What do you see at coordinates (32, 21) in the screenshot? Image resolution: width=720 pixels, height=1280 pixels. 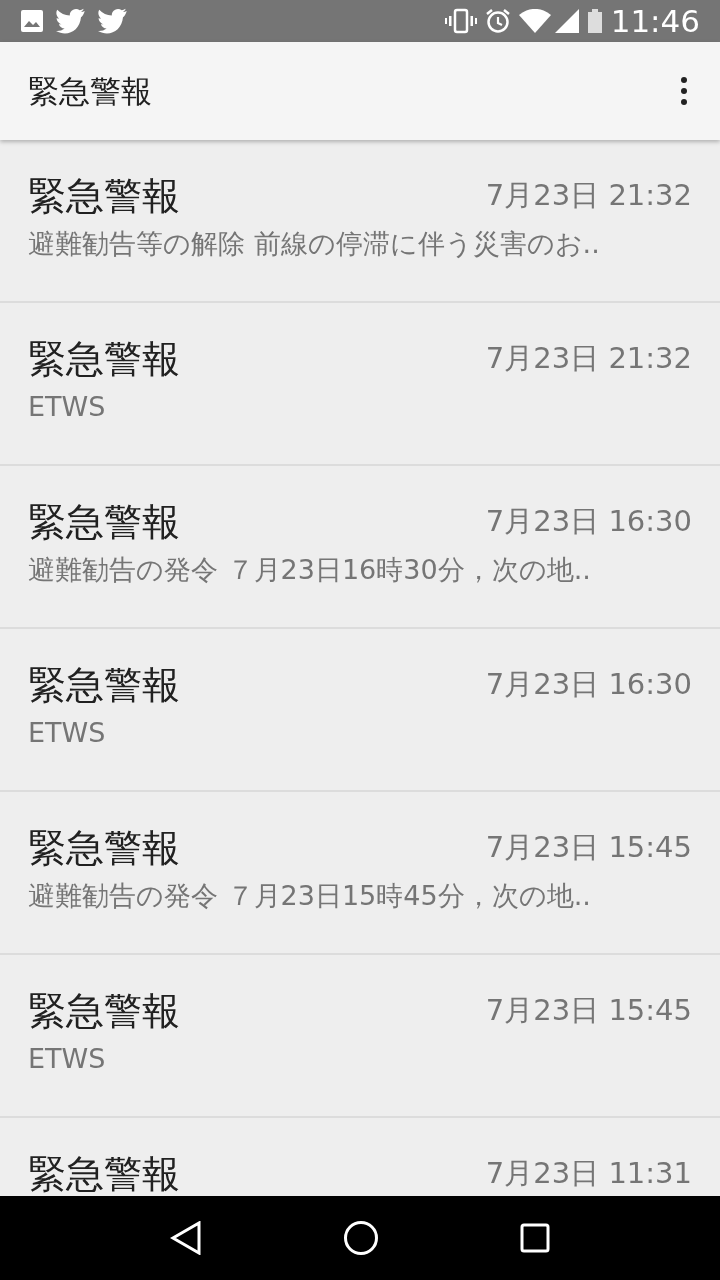 I see `image-icon` at bounding box center [32, 21].